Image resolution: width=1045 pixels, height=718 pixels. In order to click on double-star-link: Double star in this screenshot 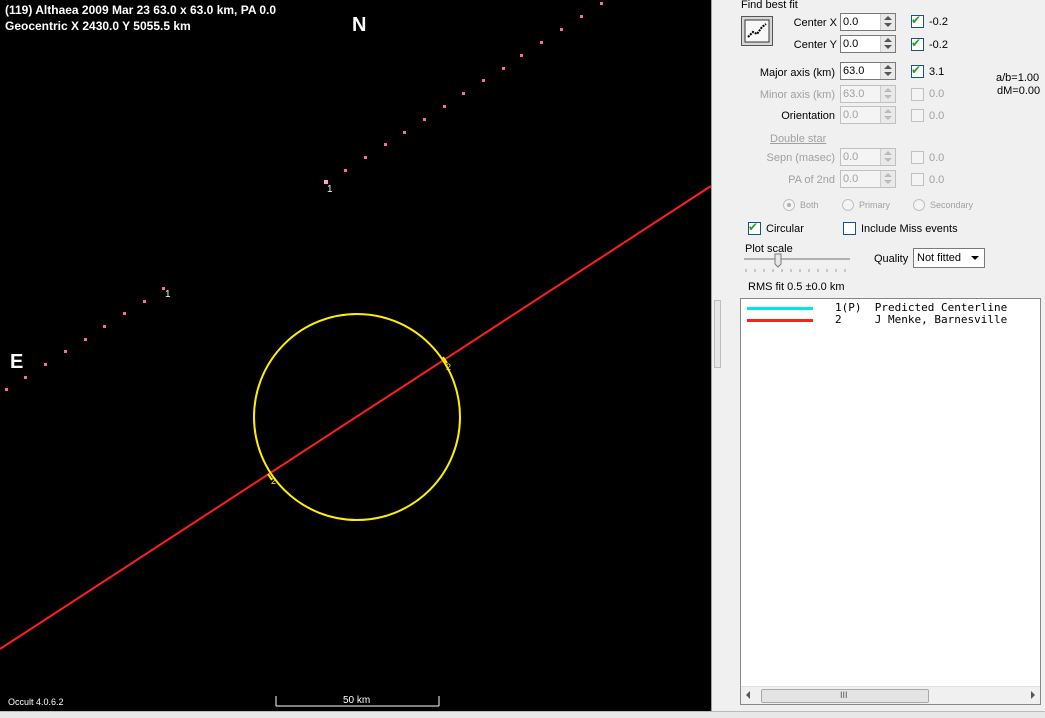, I will do `click(798, 139)`.